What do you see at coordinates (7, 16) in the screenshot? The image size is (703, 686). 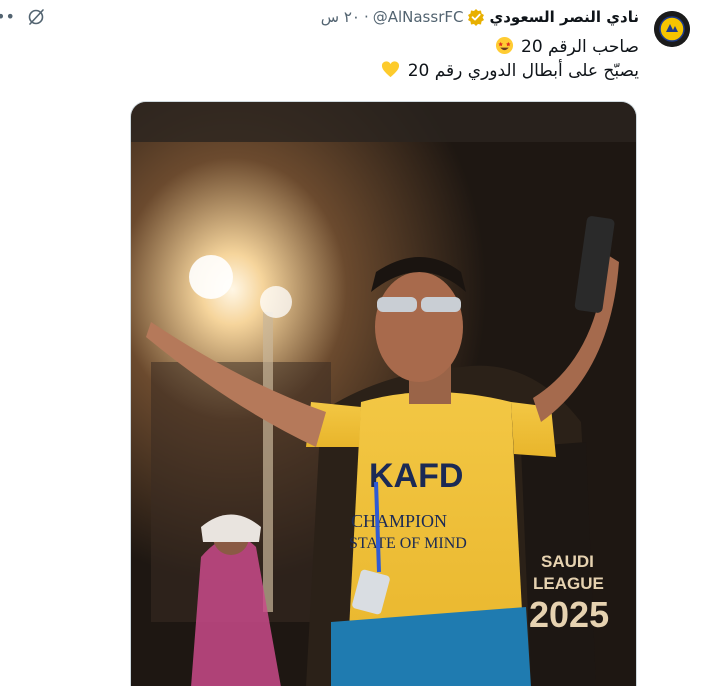 I see `more-options-icon: ••` at bounding box center [7, 16].